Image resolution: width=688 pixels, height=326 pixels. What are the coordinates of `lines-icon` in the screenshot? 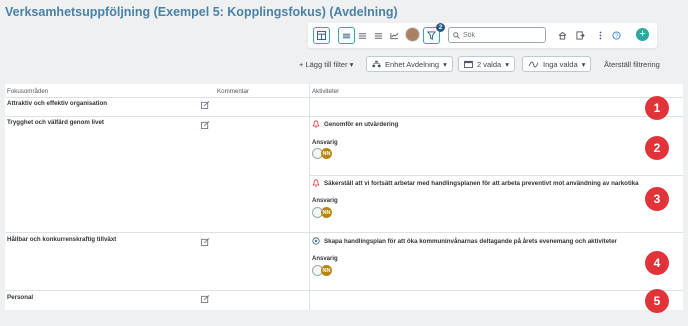 It's located at (378, 35).